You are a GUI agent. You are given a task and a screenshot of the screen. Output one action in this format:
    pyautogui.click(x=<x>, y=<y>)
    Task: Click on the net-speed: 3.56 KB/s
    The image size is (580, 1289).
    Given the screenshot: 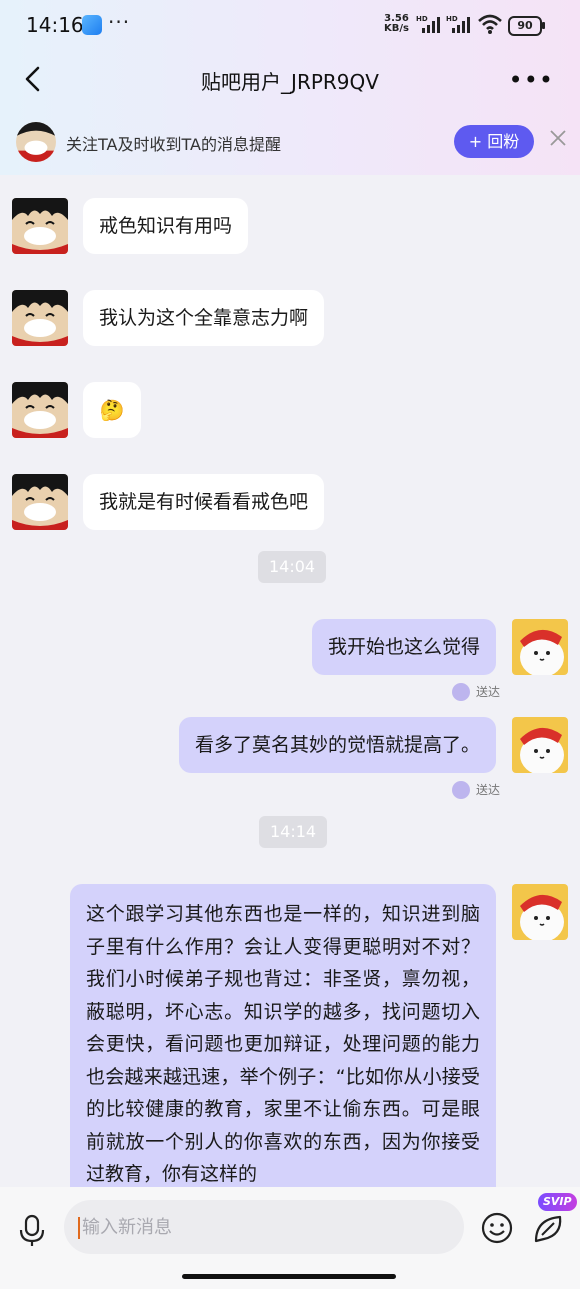 What is the action you would take?
    pyautogui.click(x=396, y=24)
    